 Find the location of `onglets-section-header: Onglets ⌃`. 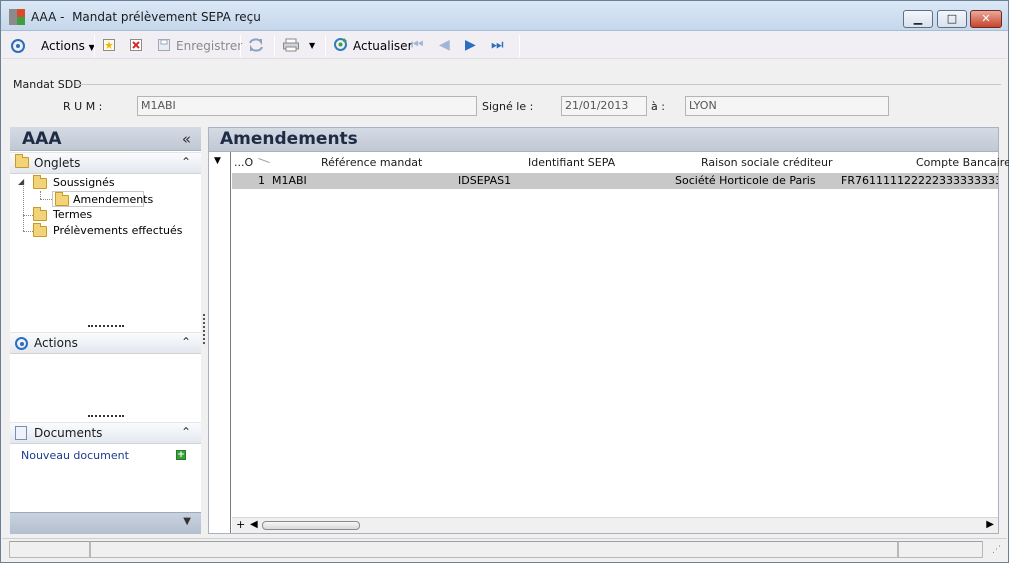

onglets-section-header: Onglets ⌃ is located at coordinates (105, 163).